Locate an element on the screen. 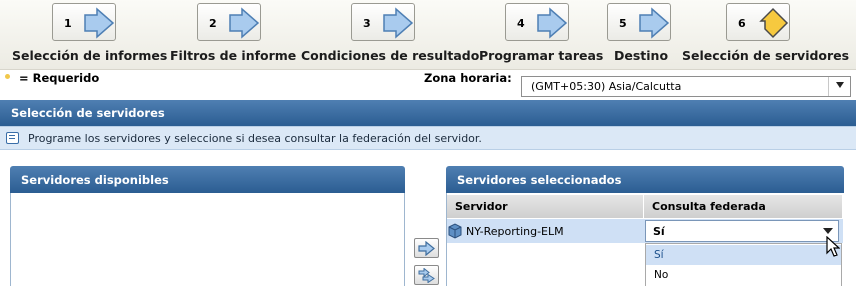 The height and width of the screenshot is (286, 856). step-1: 1 Selección de informes is located at coordinates (85, 35).